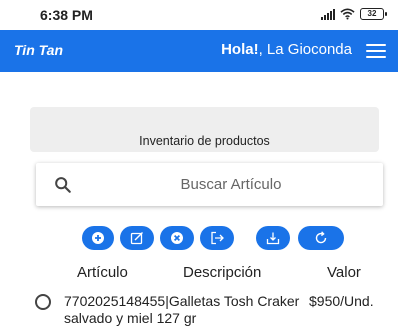 The width and height of the screenshot is (398, 335). I want to click on download-icon, so click(273, 238).